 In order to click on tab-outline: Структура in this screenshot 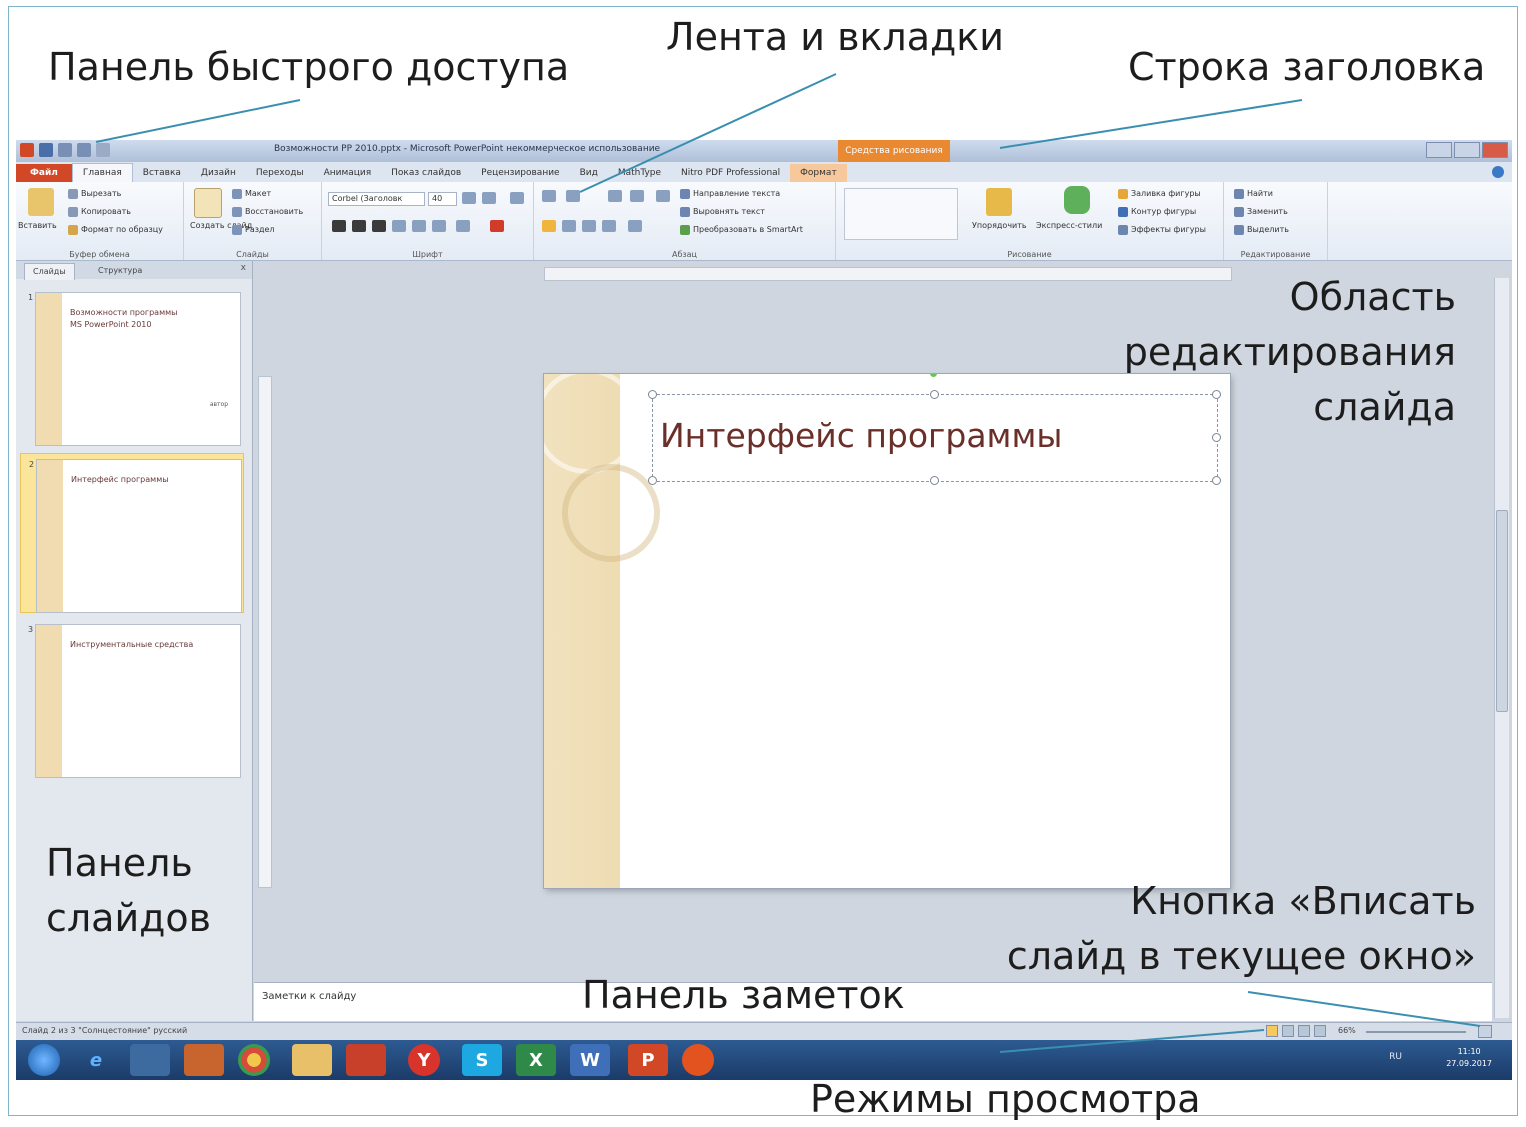, I will do `click(120, 271)`.